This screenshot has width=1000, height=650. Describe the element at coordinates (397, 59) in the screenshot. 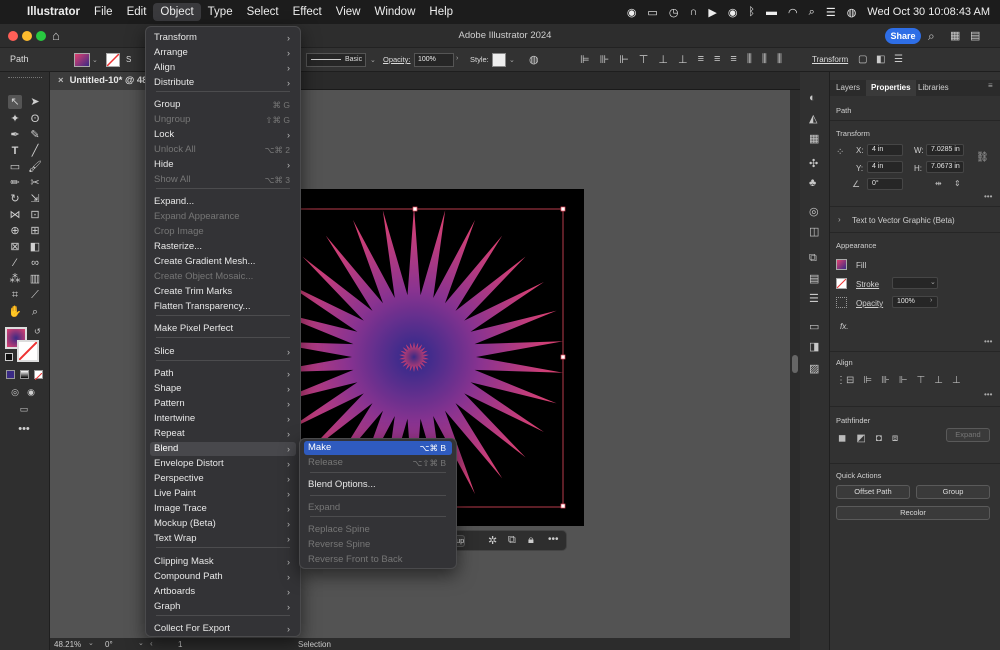

I see `opacity-label: Opacity:` at that location.